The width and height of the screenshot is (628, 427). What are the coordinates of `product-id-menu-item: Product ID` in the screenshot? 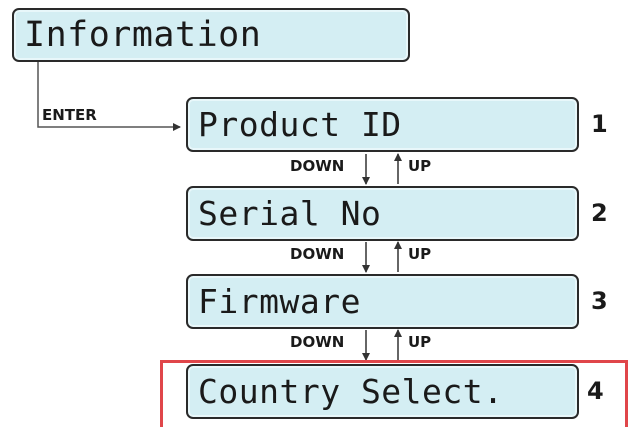 It's located at (382, 124).